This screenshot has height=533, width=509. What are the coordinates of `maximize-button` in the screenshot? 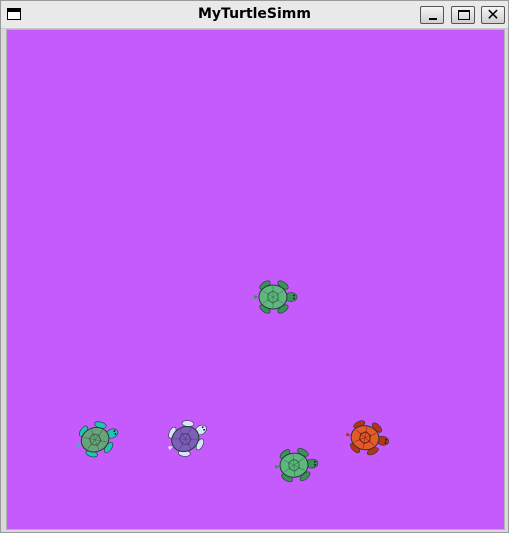 It's located at (463, 15).